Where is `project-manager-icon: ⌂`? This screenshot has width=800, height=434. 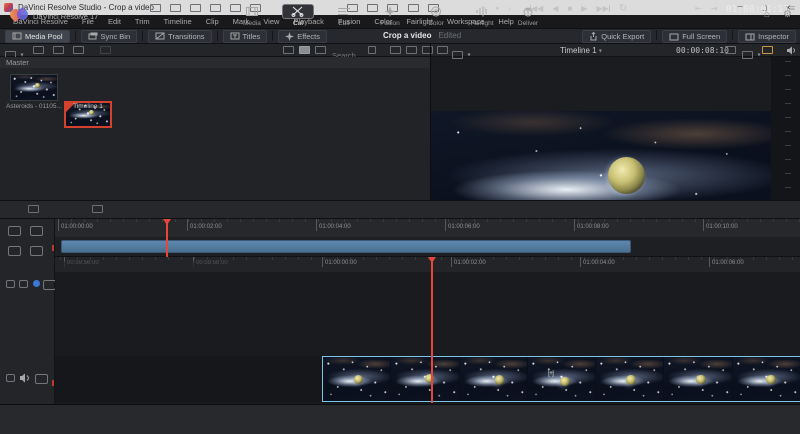
project-manager-icon: ⌂ is located at coordinates (767, 14).